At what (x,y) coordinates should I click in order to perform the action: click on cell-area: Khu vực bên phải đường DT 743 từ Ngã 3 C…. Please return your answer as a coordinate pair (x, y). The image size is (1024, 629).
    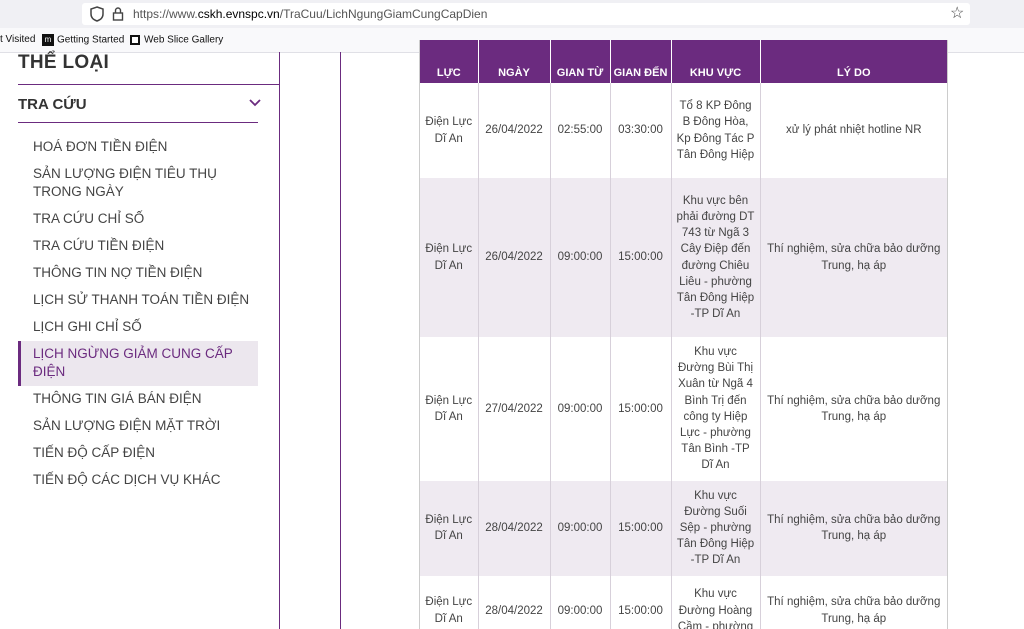
    Looking at the image, I should click on (716, 257).